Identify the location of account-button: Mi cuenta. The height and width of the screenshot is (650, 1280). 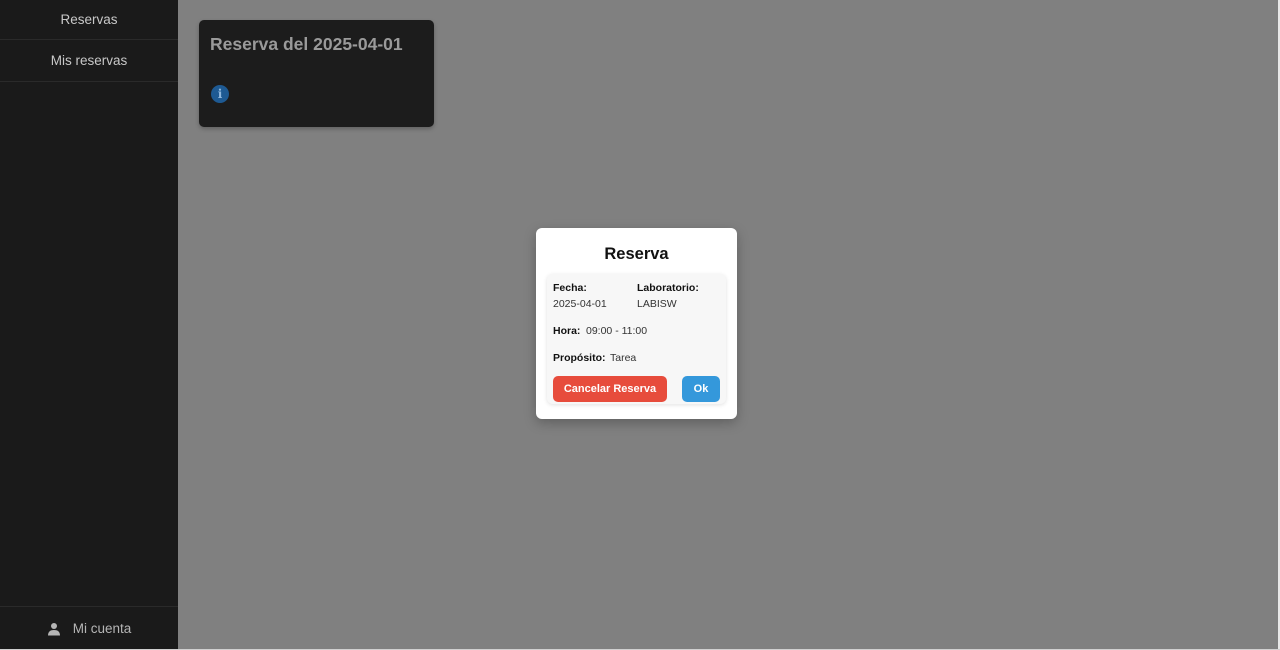
(89, 628).